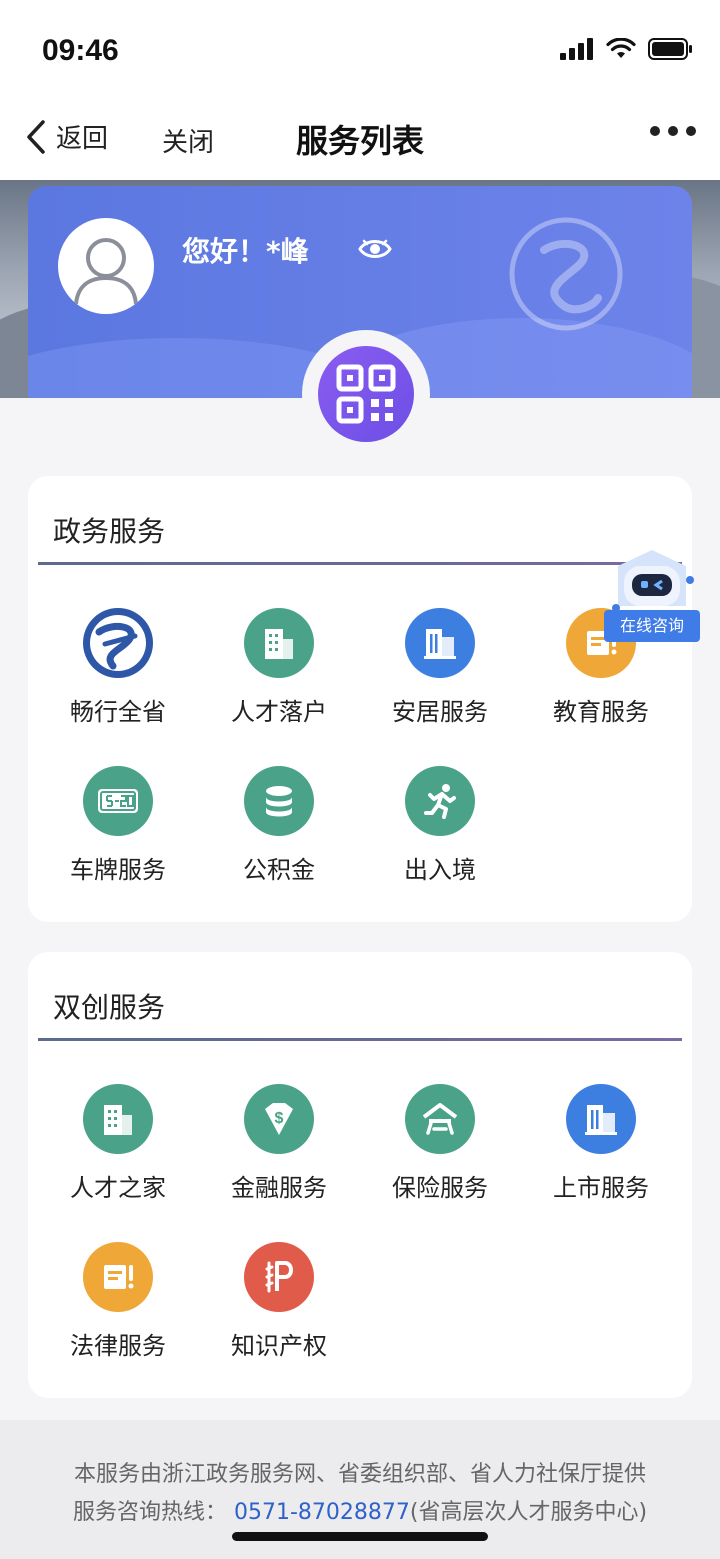 The image size is (720, 1559). I want to click on service-label: 法律服务, so click(118, 1346).